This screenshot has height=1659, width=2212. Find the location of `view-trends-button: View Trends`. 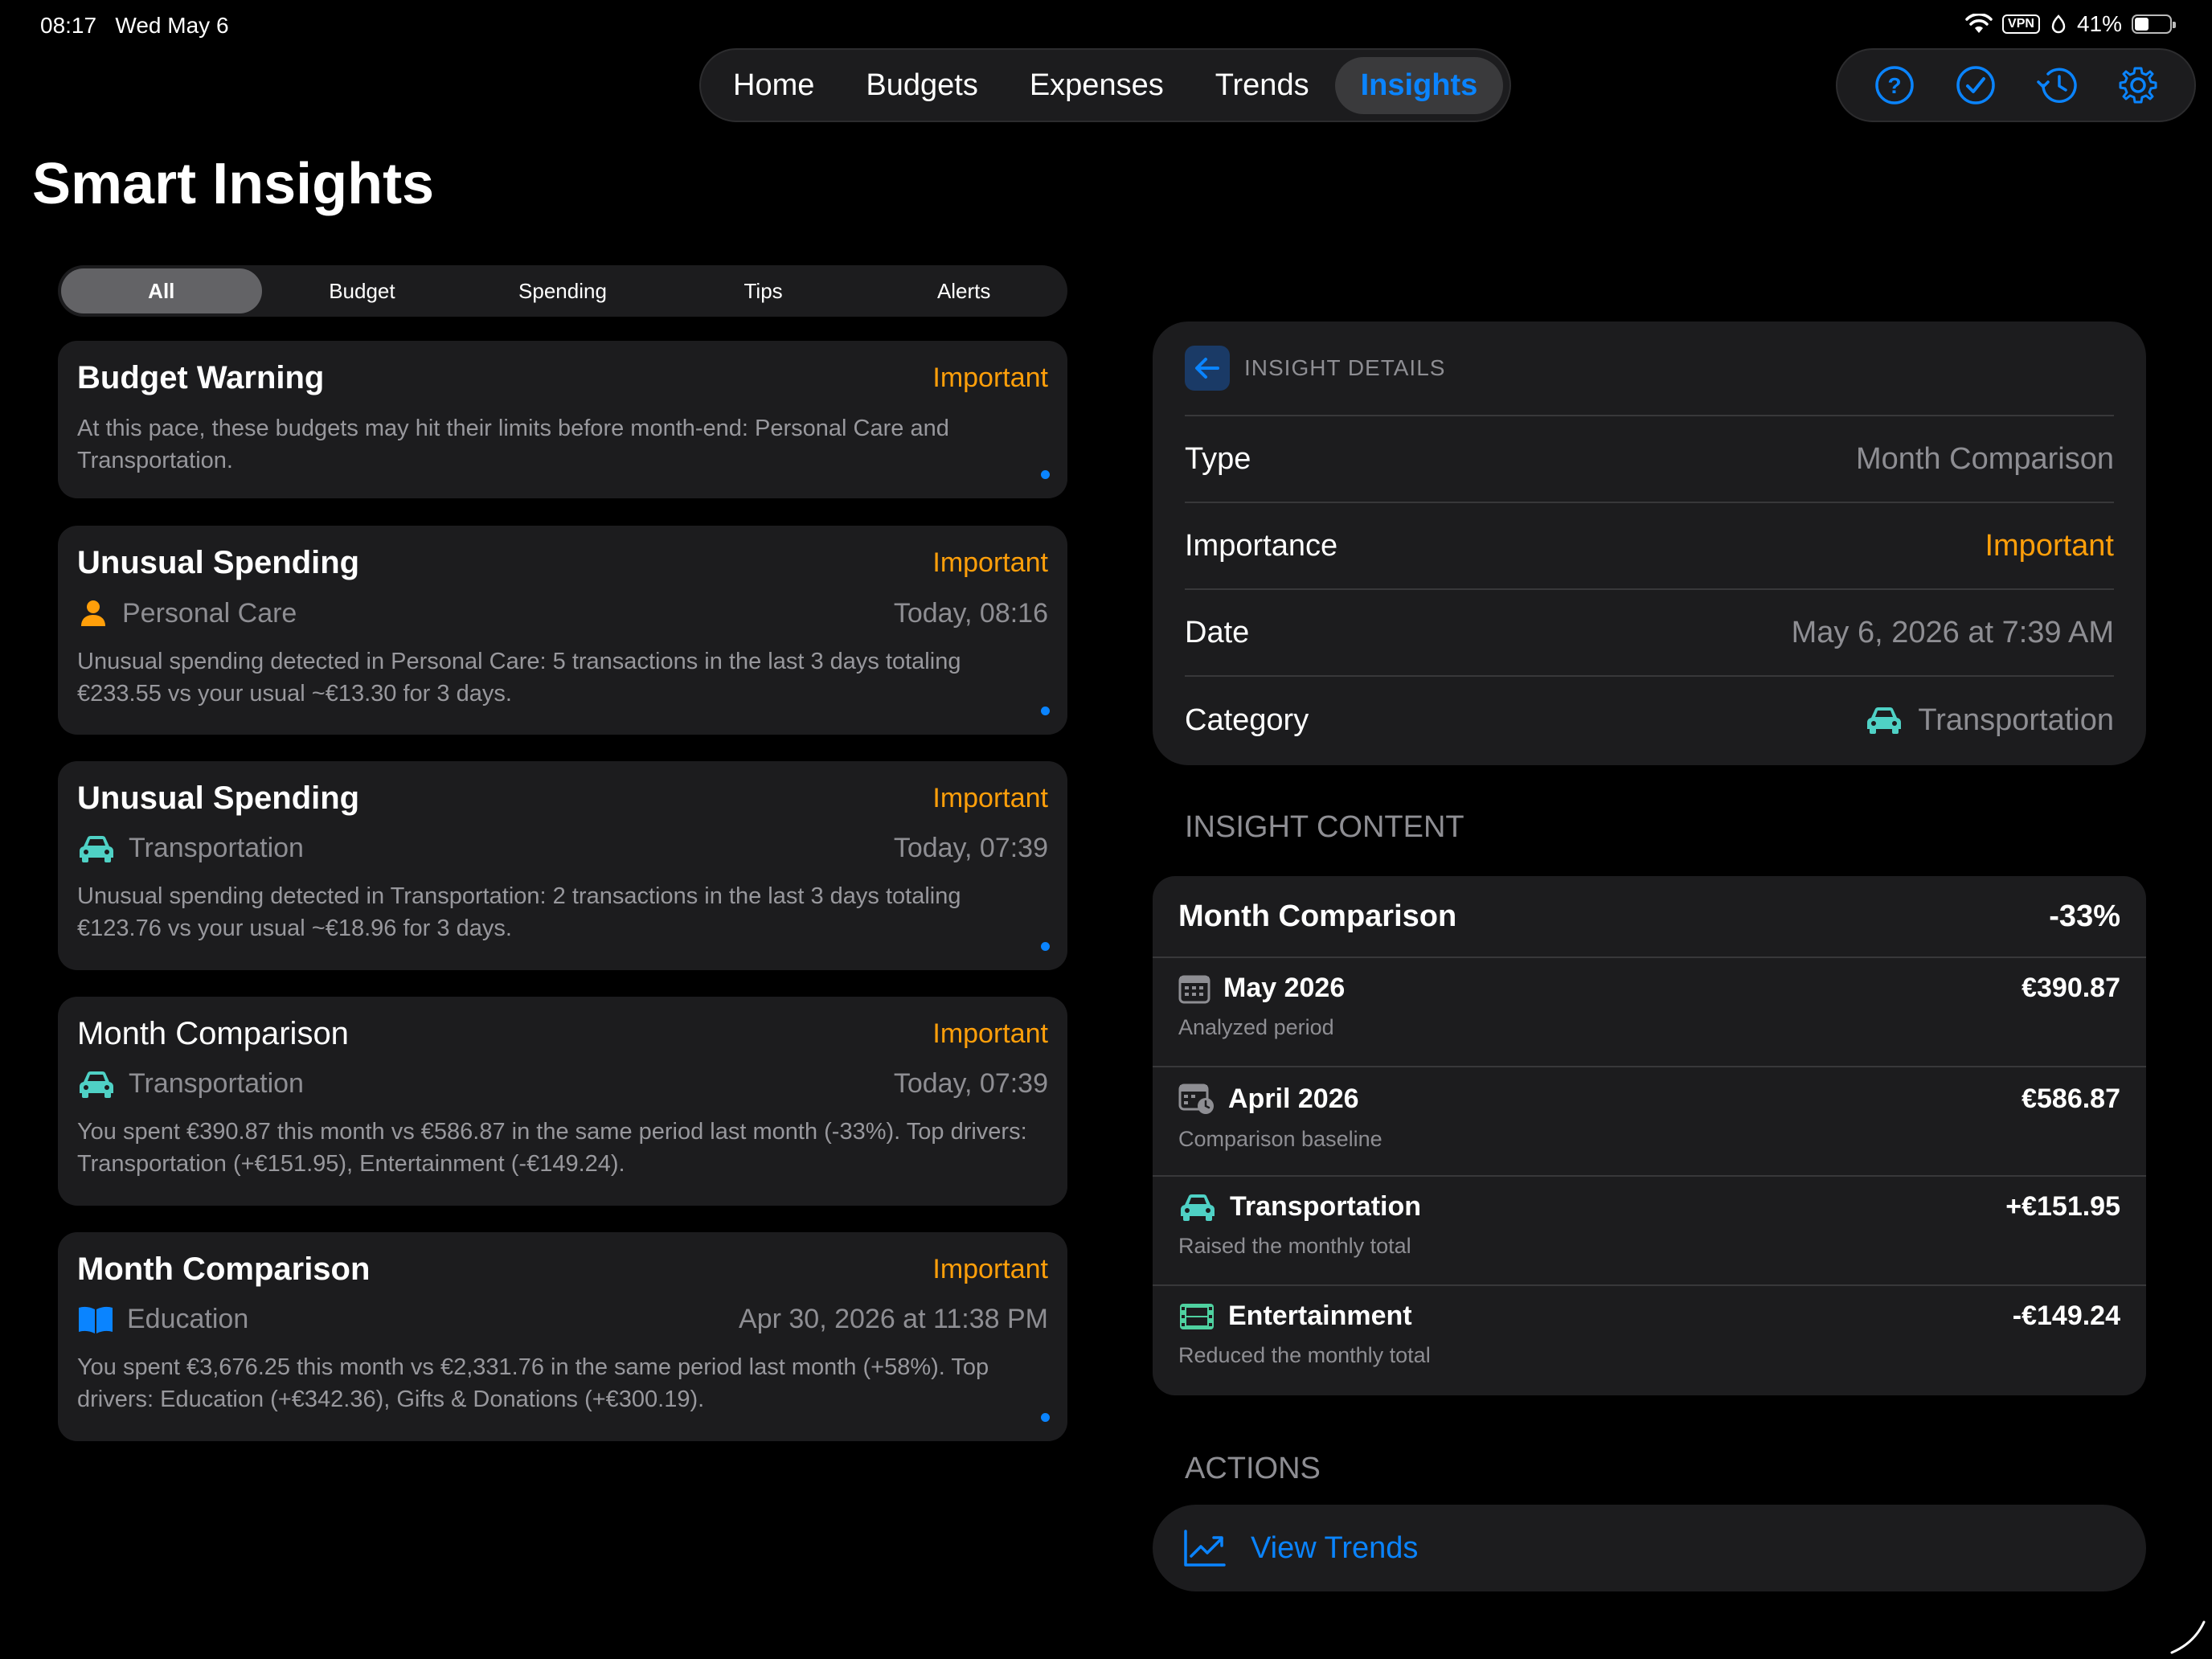

view-trends-button: View Trends is located at coordinates (1649, 1548).